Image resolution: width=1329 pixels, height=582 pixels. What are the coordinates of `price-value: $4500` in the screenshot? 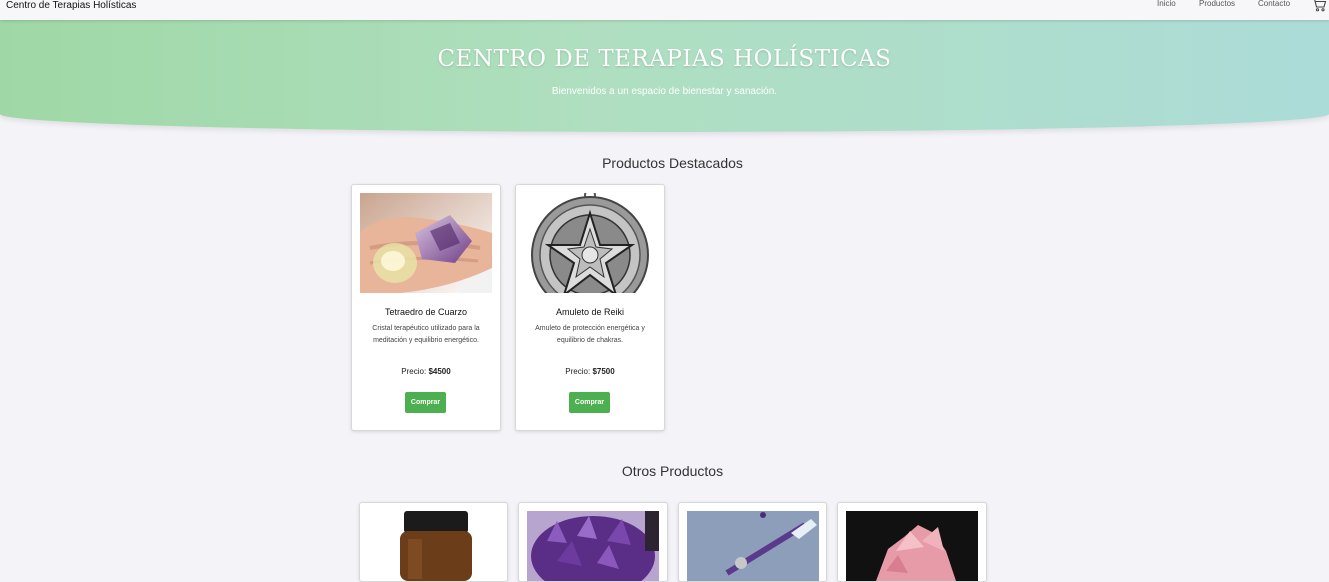 It's located at (439, 371).